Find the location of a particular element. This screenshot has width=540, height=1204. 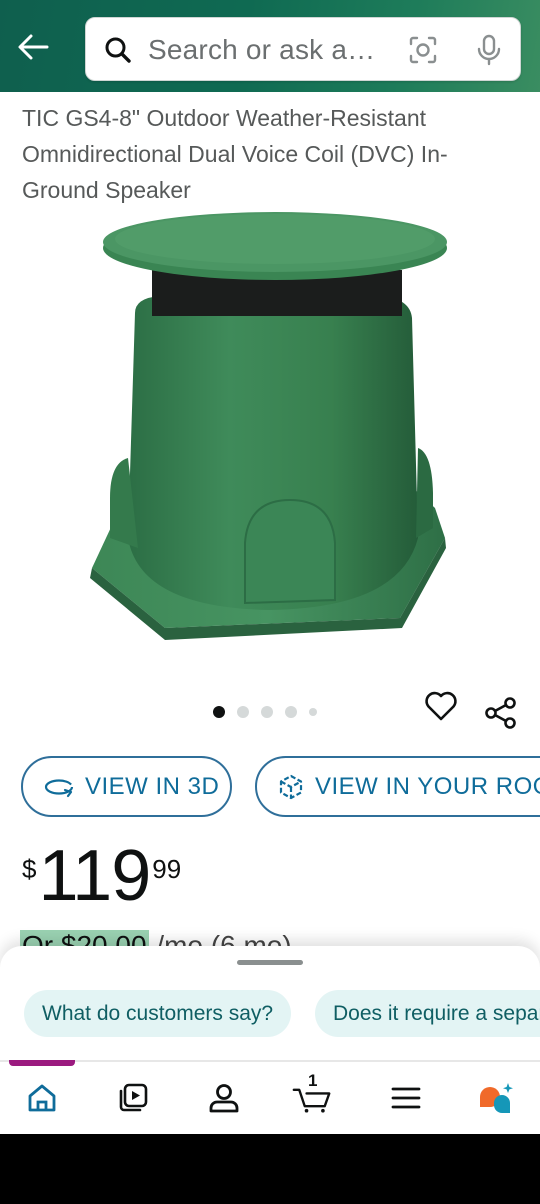

nav-menu is located at coordinates (406, 1098).